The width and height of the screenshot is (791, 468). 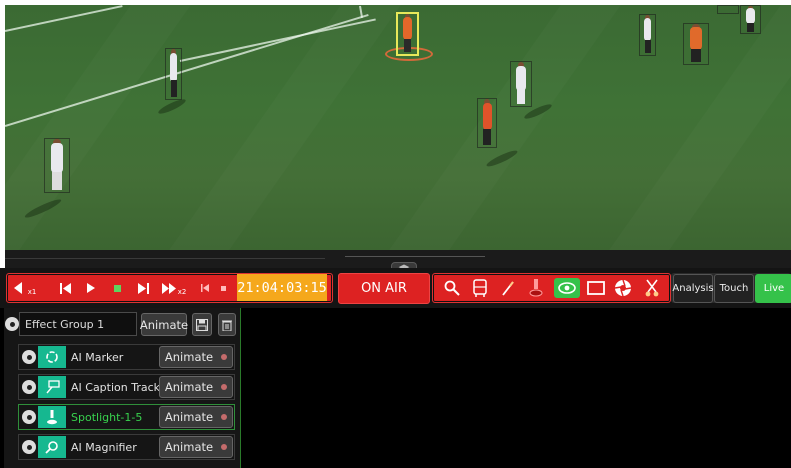 I want to click on play-button, so click(x=91, y=288).